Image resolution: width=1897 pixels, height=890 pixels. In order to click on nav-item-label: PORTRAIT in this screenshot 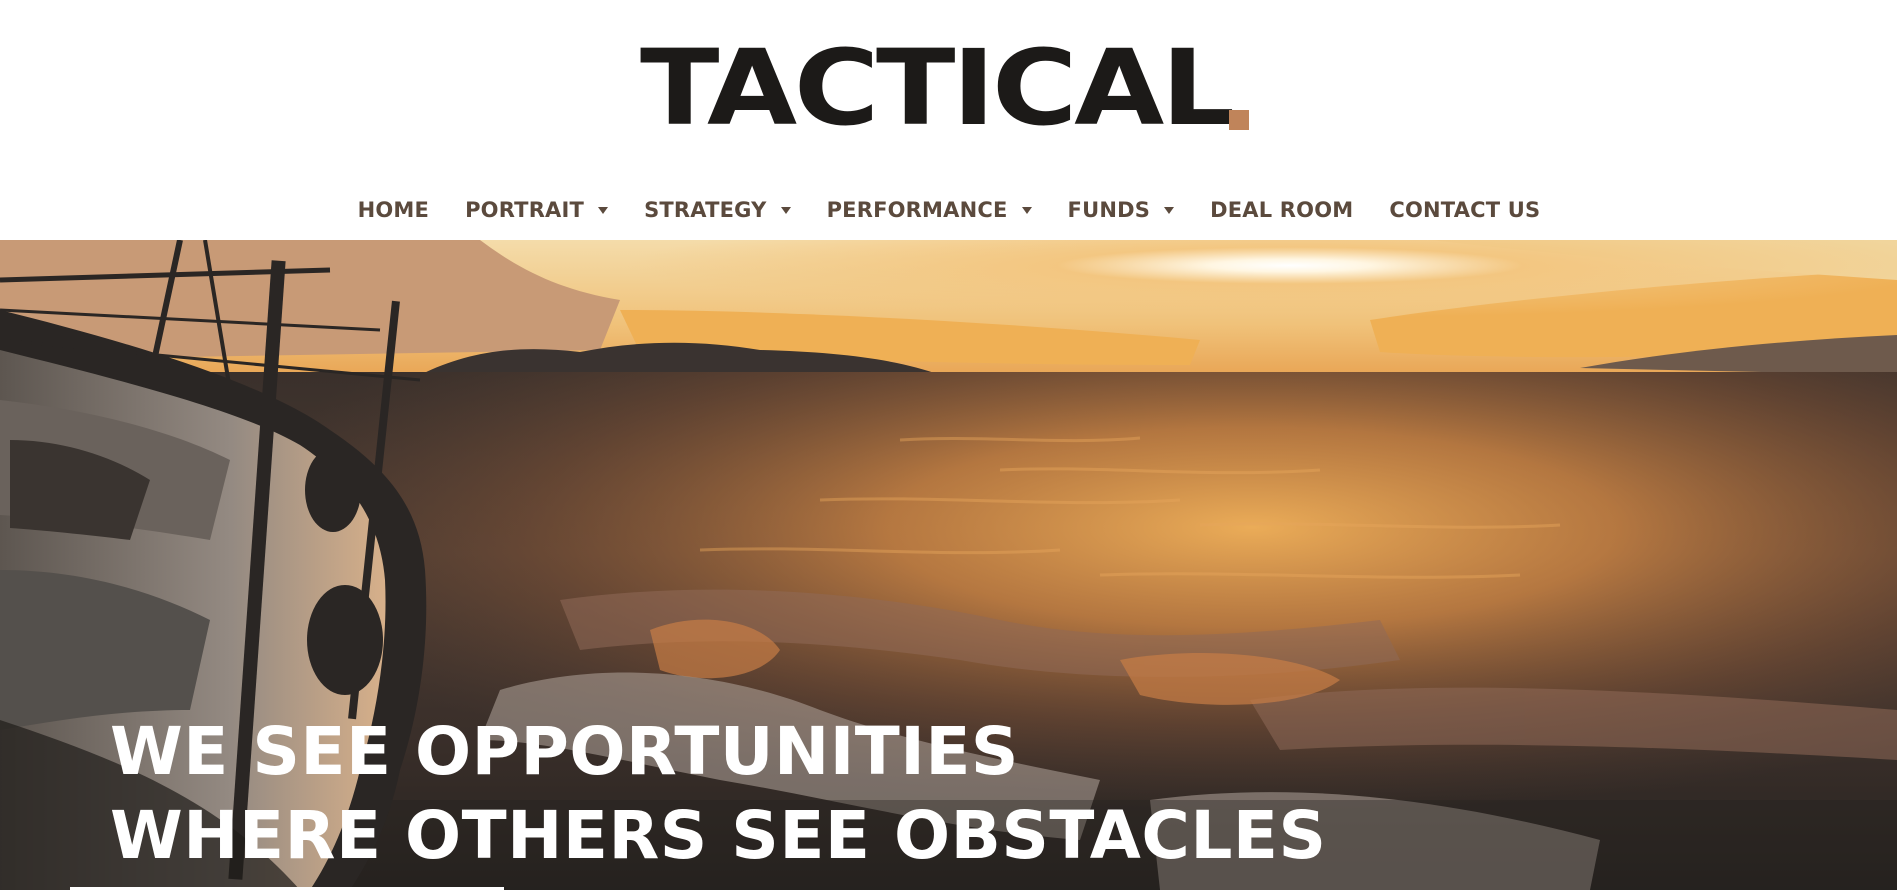, I will do `click(525, 210)`.